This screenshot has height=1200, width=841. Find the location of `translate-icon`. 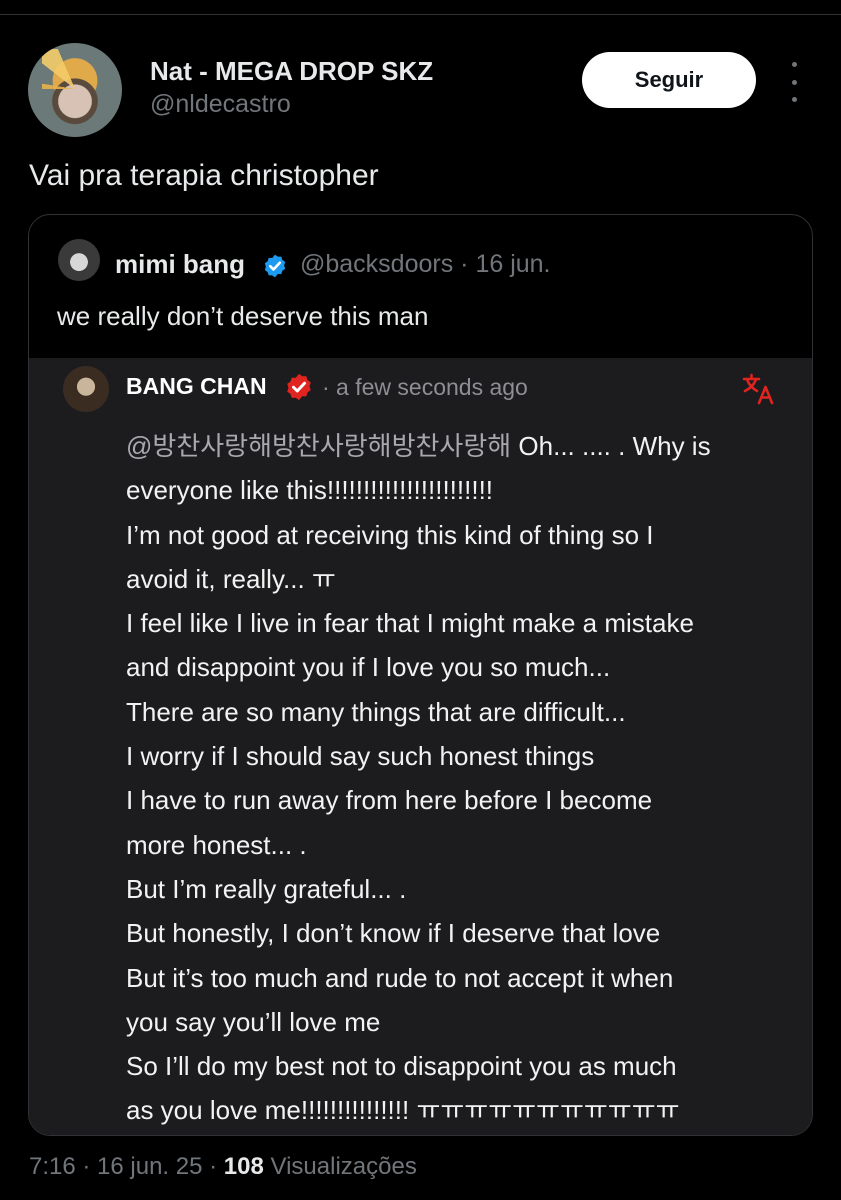

translate-icon is located at coordinates (758, 389).